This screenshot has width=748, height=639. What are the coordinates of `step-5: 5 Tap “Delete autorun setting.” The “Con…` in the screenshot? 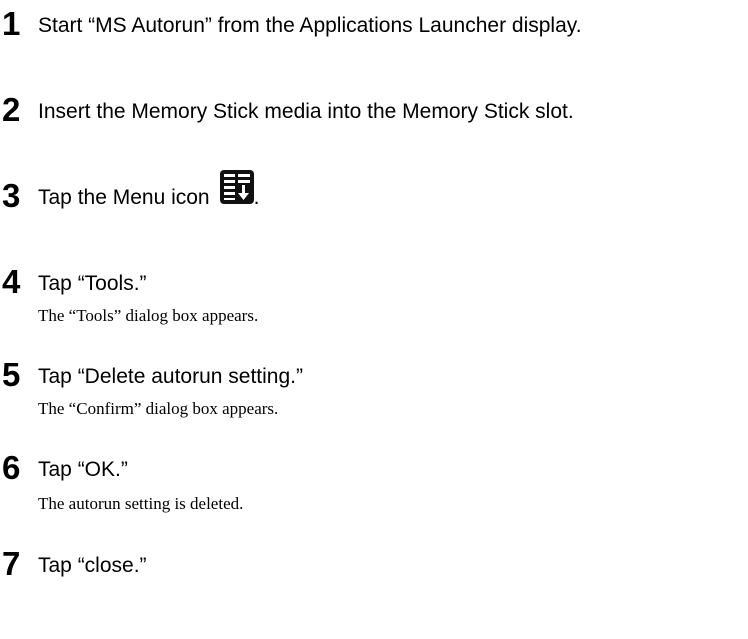 It's located at (374, 386).